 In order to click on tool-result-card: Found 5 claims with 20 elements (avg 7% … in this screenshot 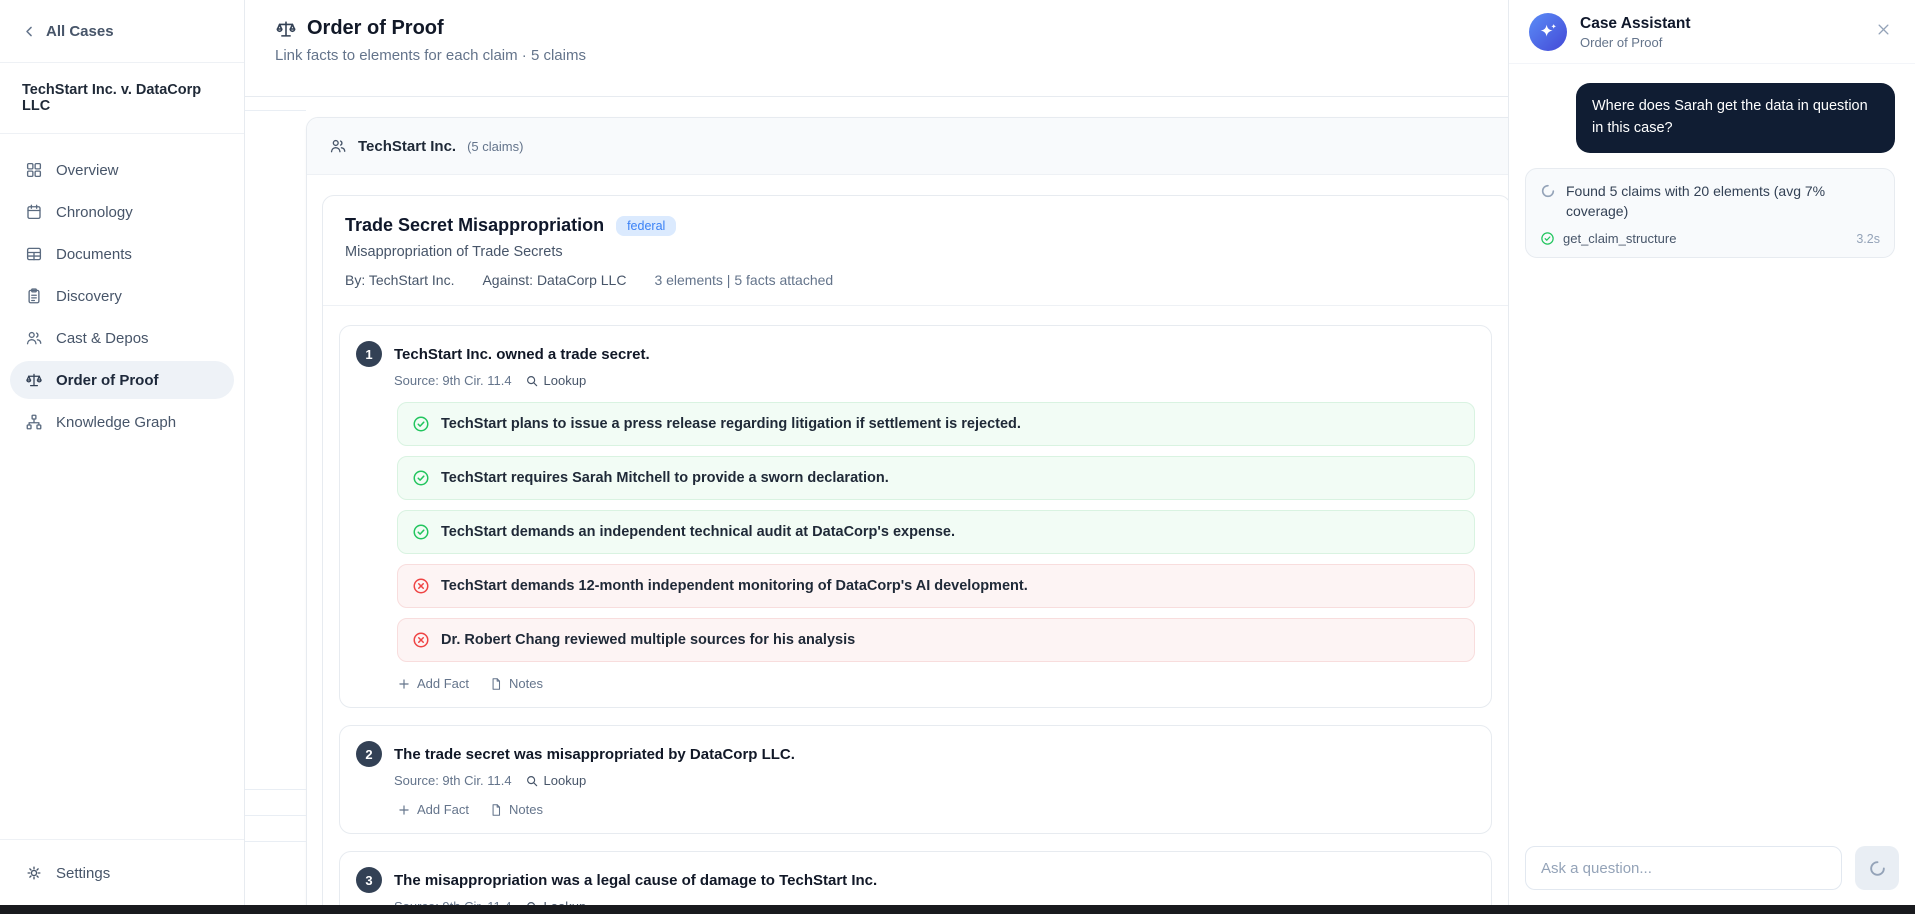, I will do `click(1710, 213)`.